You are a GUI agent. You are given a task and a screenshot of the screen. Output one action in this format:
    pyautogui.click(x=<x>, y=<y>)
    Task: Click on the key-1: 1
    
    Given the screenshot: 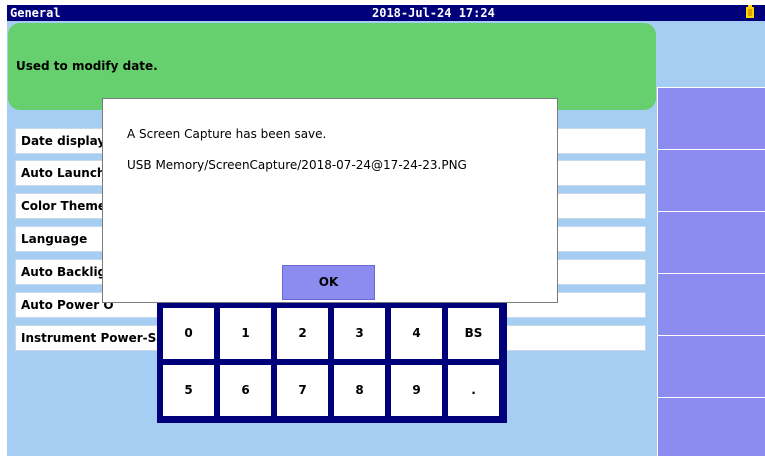 What is the action you would take?
    pyautogui.click(x=245, y=333)
    